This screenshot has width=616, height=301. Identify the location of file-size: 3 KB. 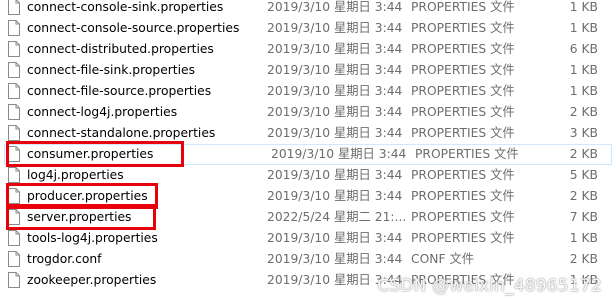
(583, 133).